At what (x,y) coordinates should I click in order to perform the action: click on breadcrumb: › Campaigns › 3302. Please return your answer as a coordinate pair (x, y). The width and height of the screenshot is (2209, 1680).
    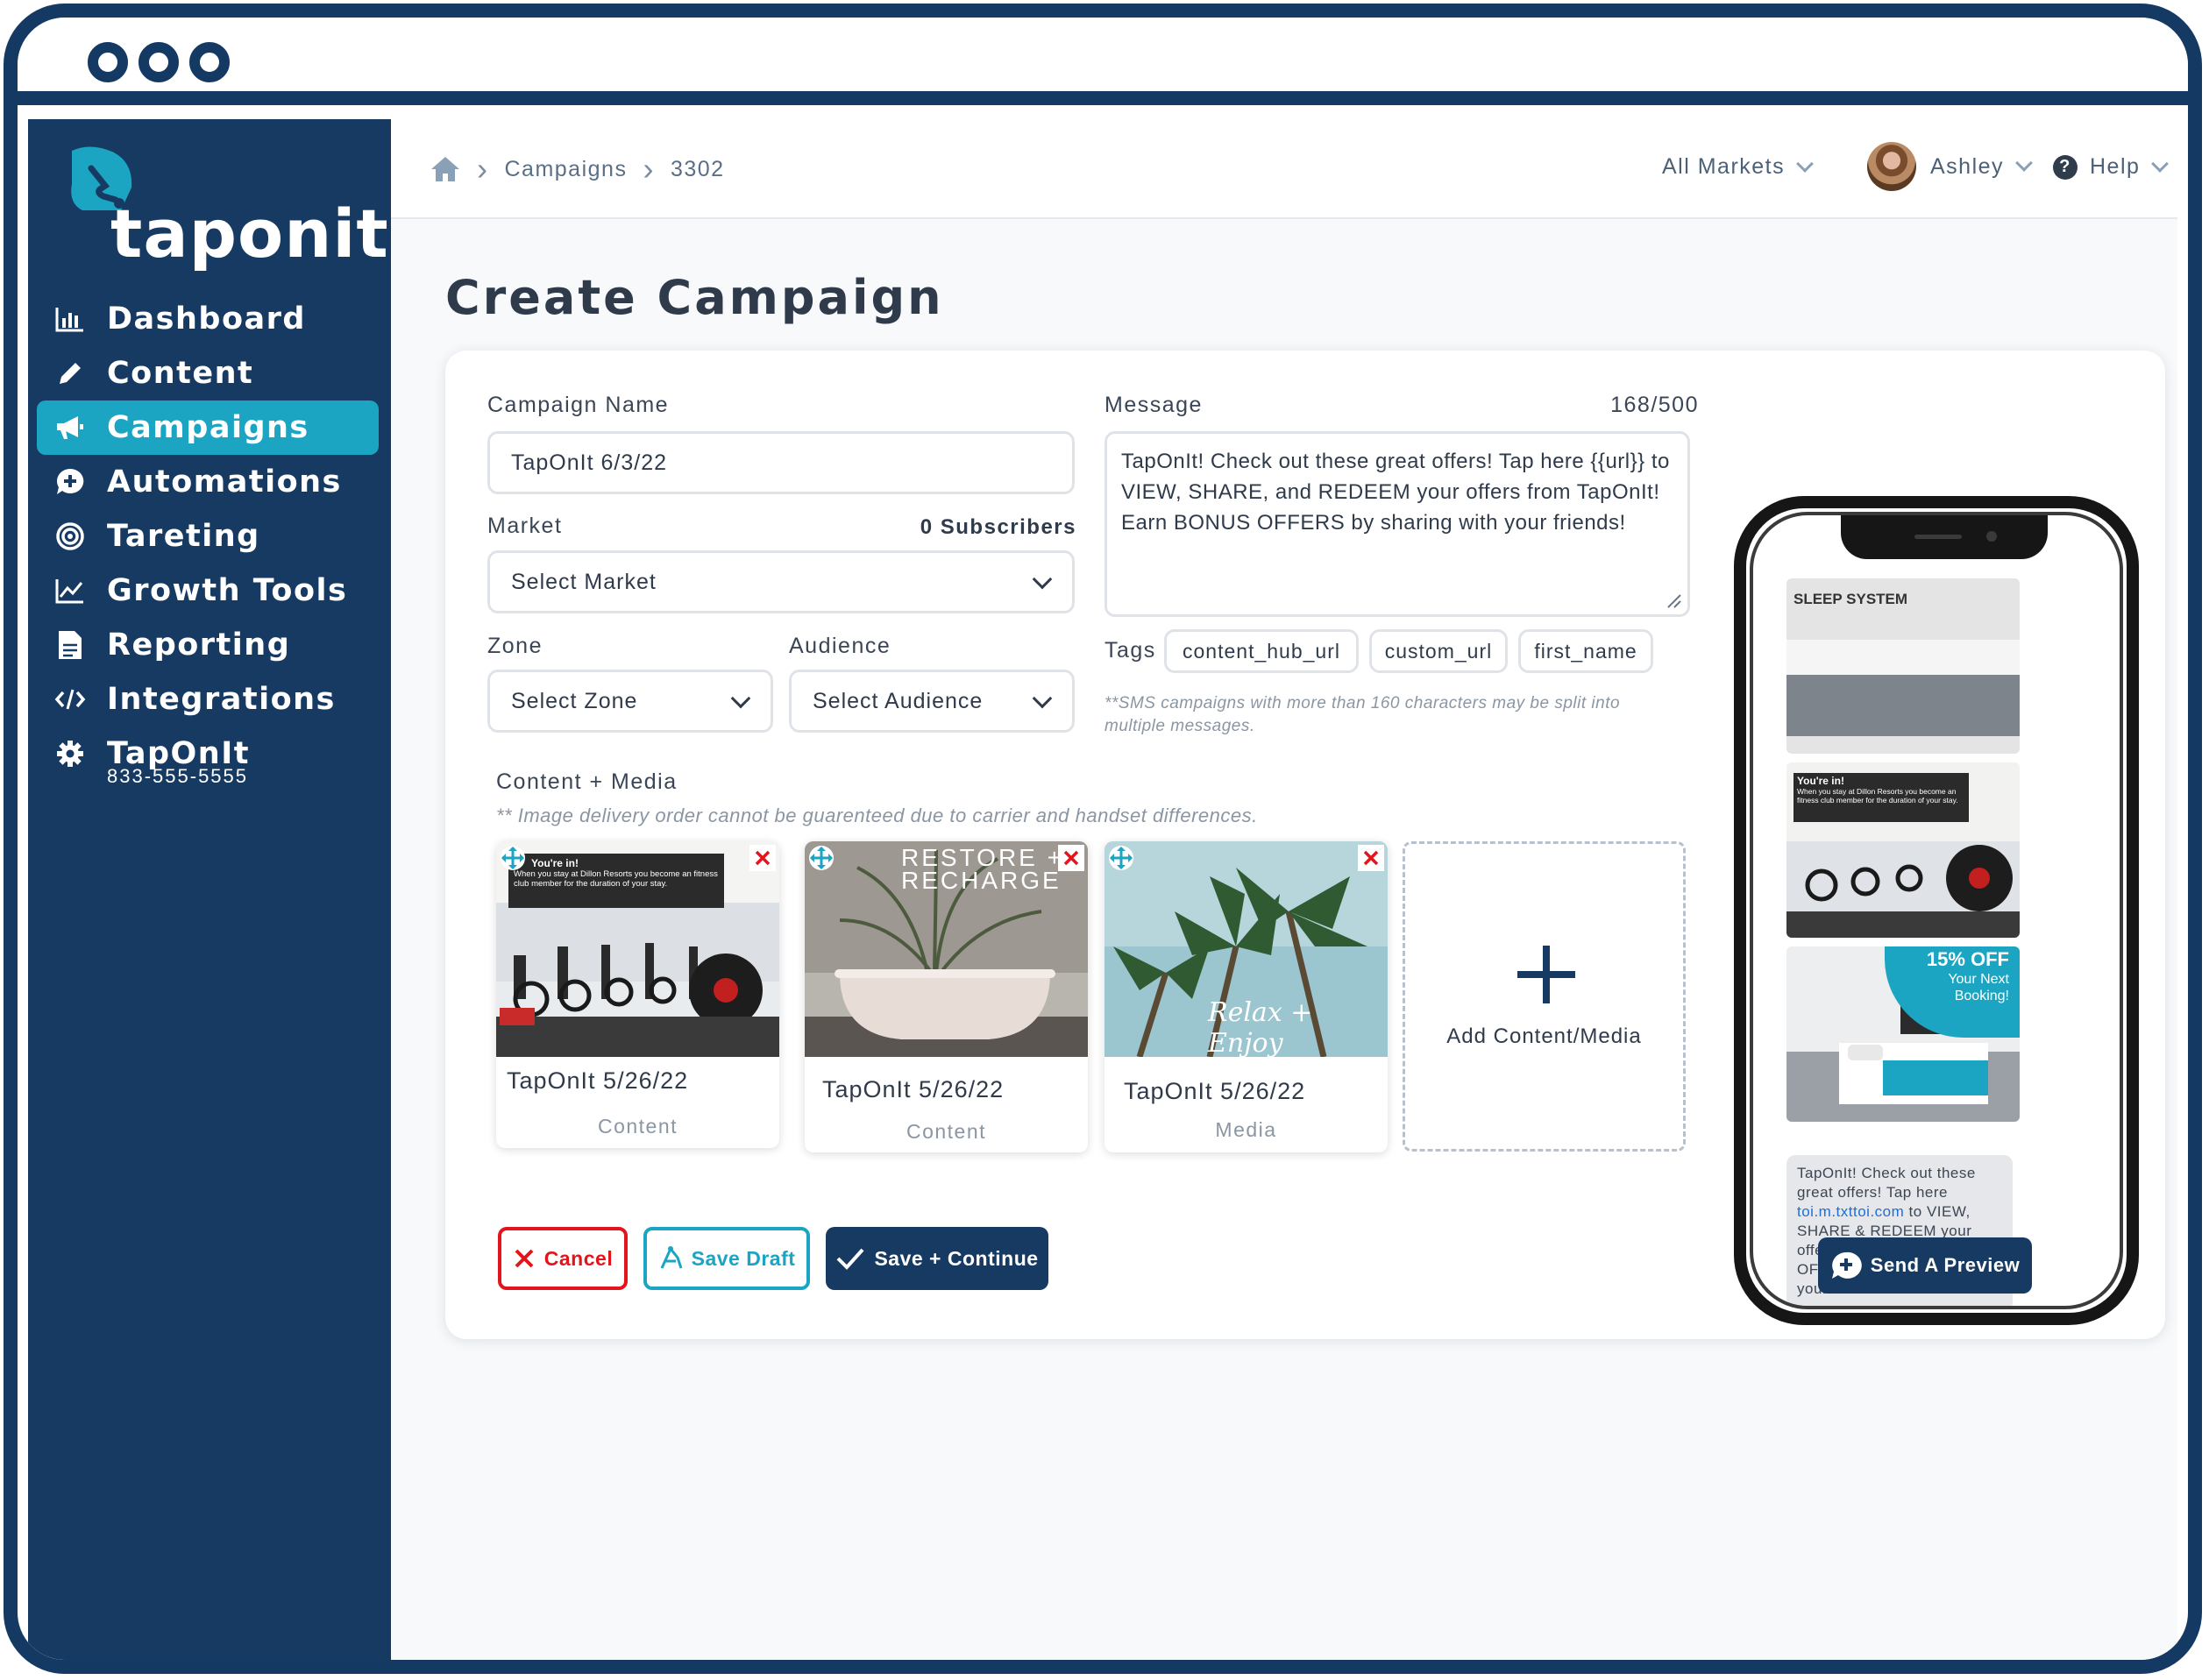
    Looking at the image, I should click on (577, 169).